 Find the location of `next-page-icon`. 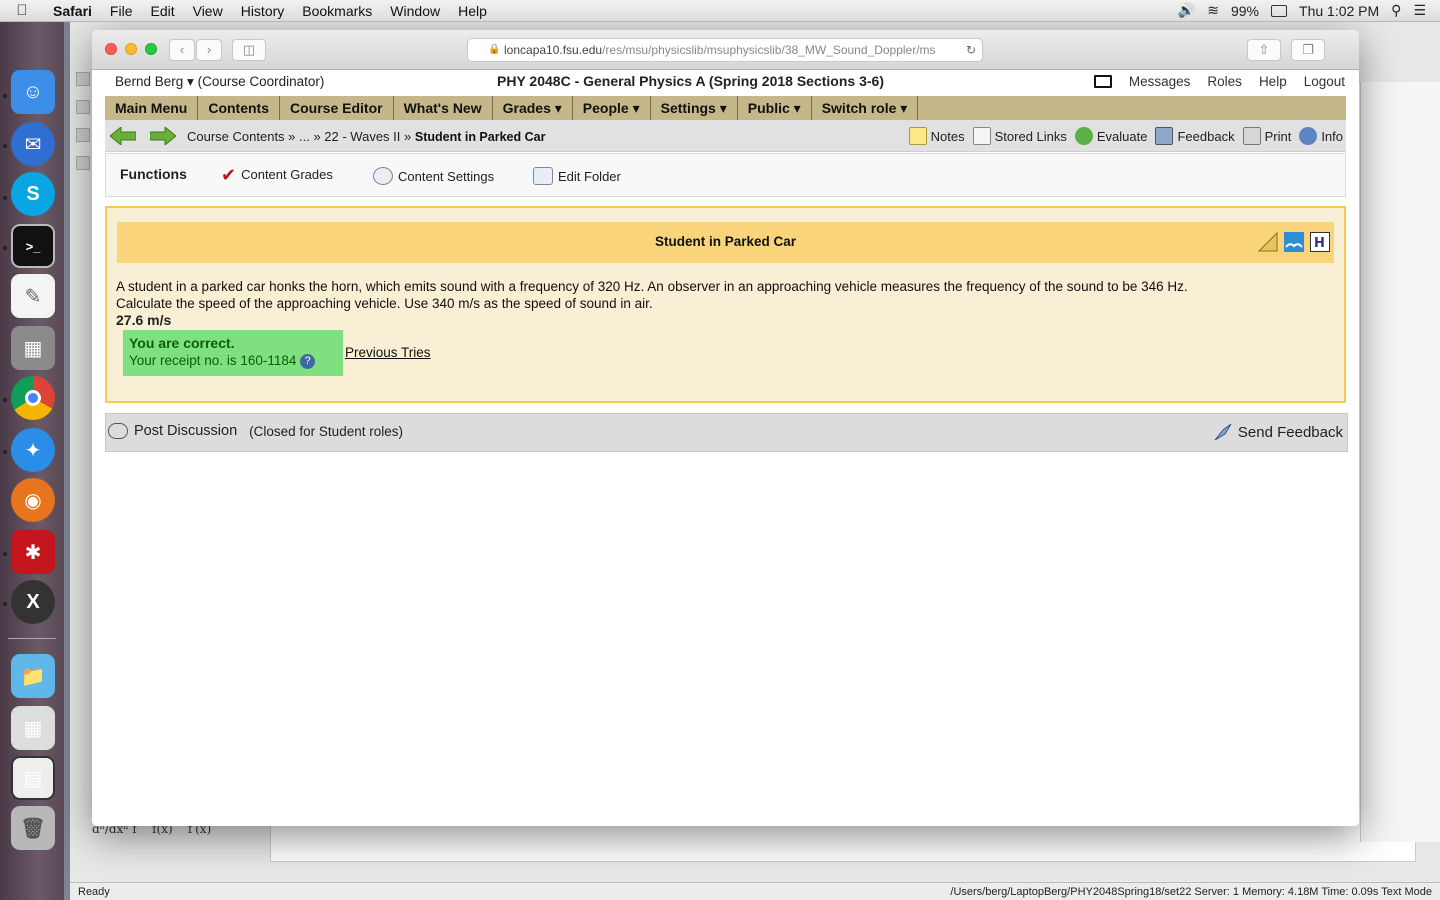

next-page-icon is located at coordinates (163, 136).